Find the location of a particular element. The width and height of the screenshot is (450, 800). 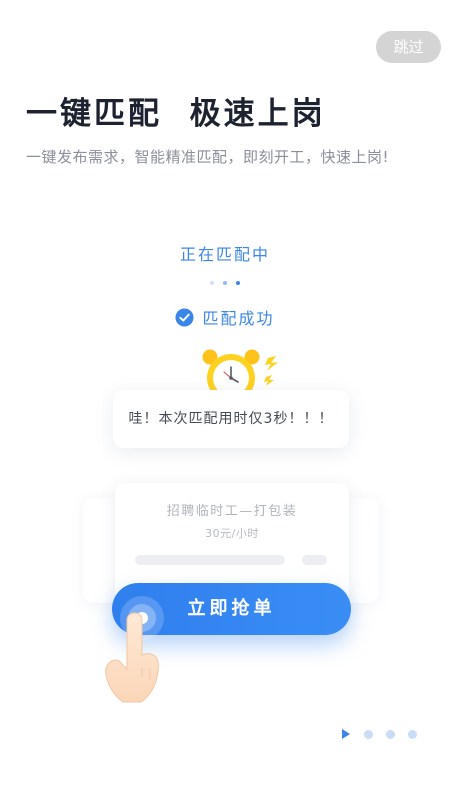

page-subtitle: 一键发布需求，智能精准匹配，即刻开工，快速上岗! is located at coordinates (208, 157).